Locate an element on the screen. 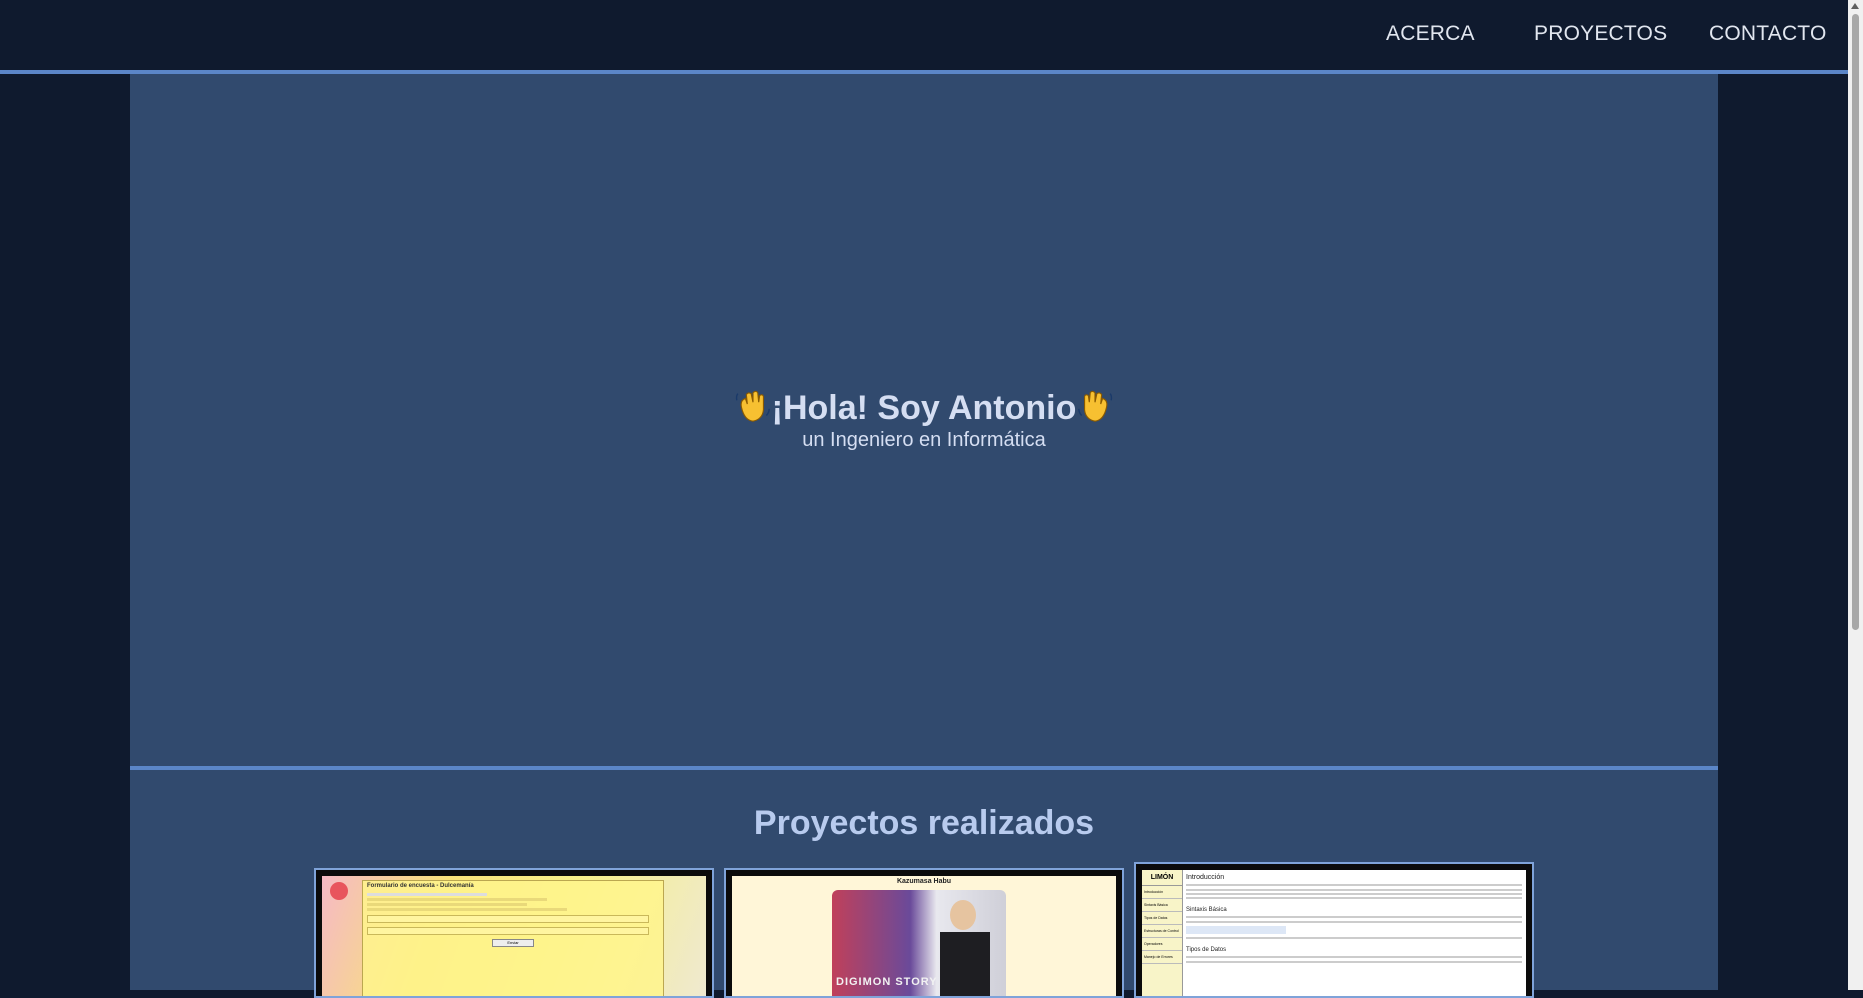 The height and width of the screenshot is (998, 1863). survey-form-title: Formulario de encuesta - Dulcemanía is located at coordinates (420, 886).